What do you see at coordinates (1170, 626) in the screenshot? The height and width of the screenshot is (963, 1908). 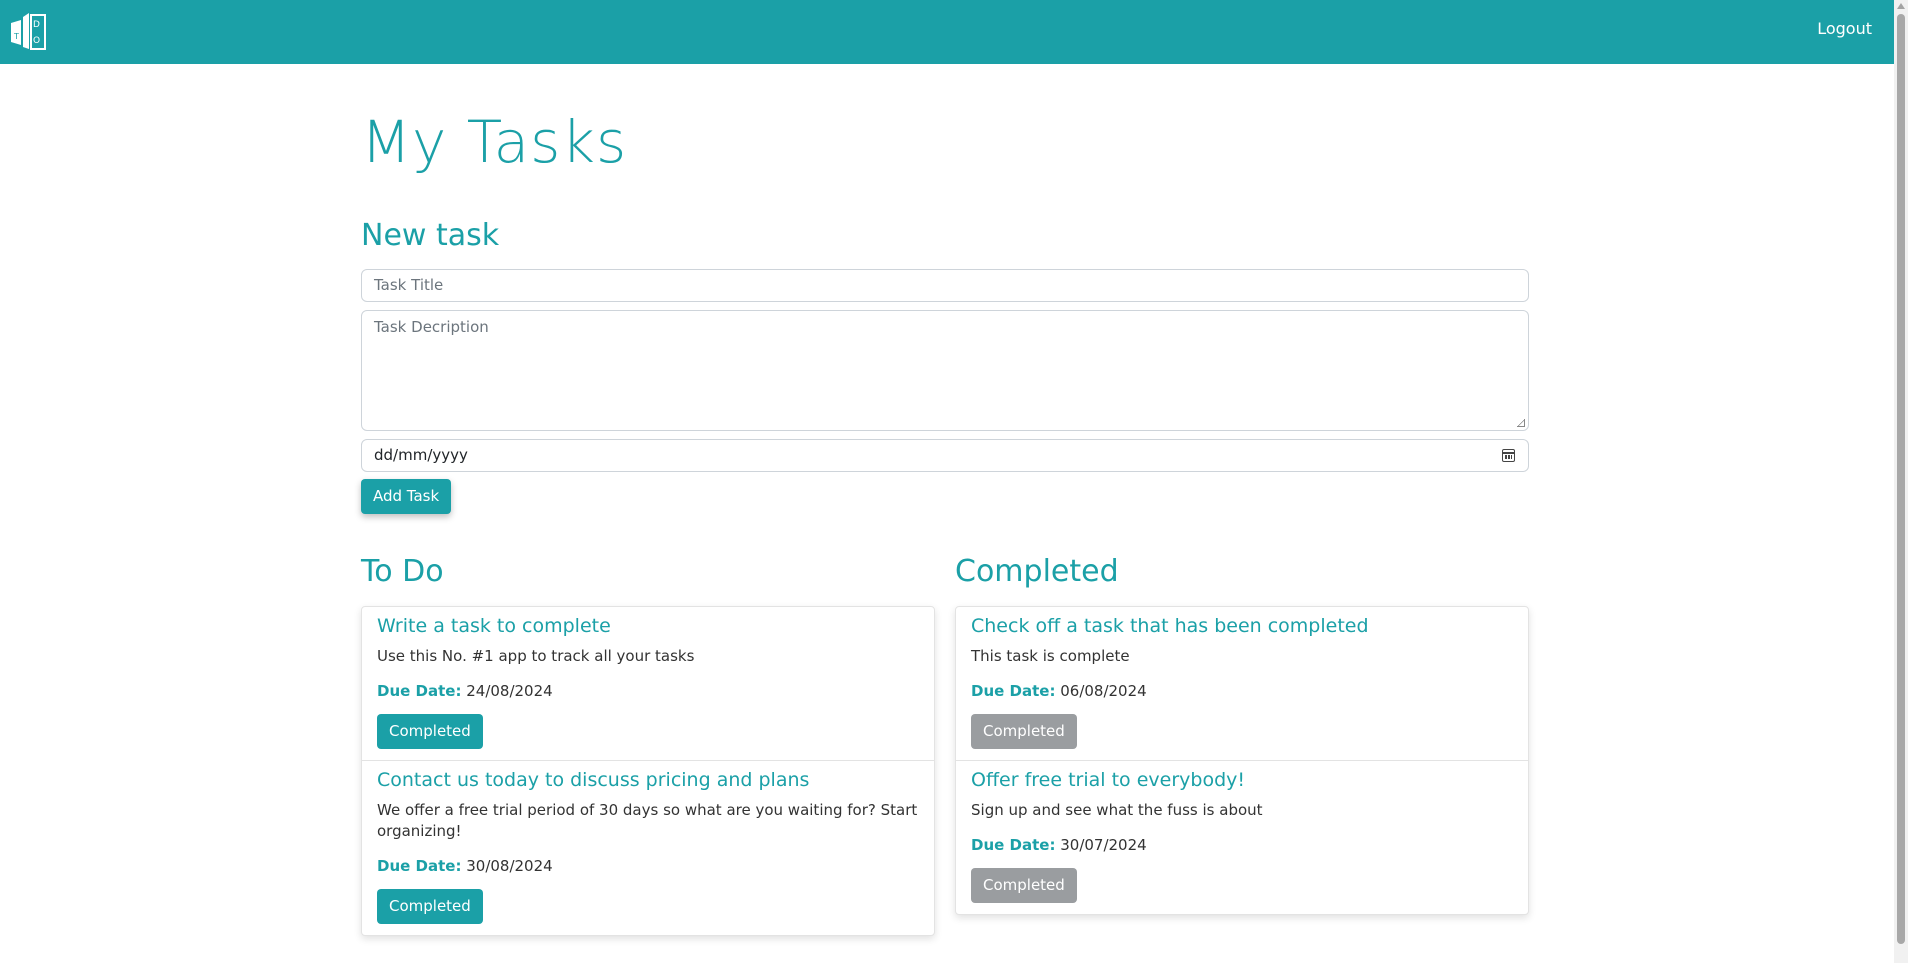 I see `task-title: Check off a task that has been completed` at bounding box center [1170, 626].